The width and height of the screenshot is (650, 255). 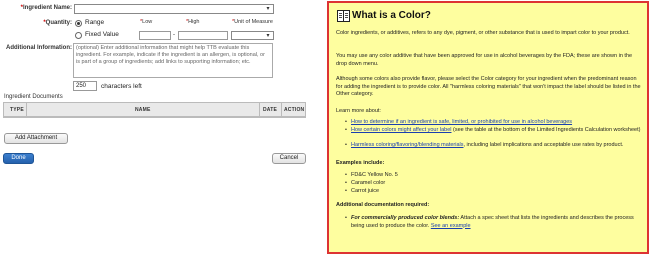 What do you see at coordinates (362, 192) in the screenshot?
I see `list-item: Carrot juice` at bounding box center [362, 192].